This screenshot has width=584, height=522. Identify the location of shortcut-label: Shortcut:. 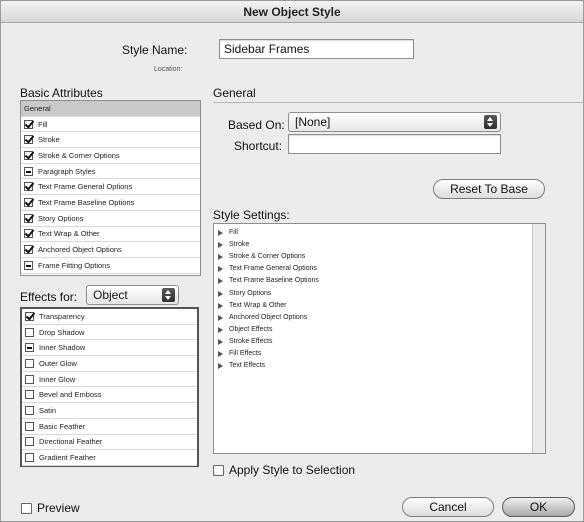
(258, 146).